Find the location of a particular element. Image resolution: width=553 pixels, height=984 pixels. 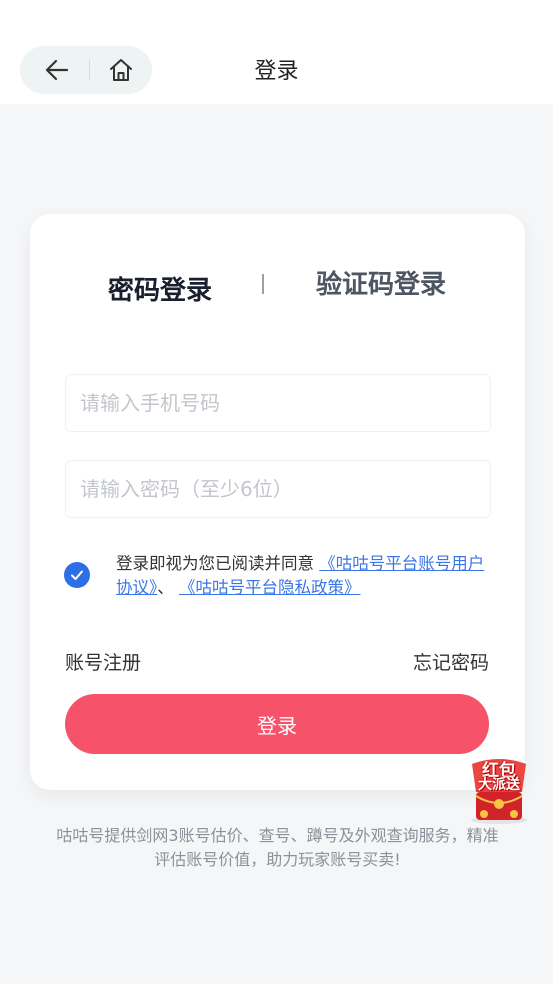

red-packet-promo: 红包 大派送 is located at coordinates (499, 791).